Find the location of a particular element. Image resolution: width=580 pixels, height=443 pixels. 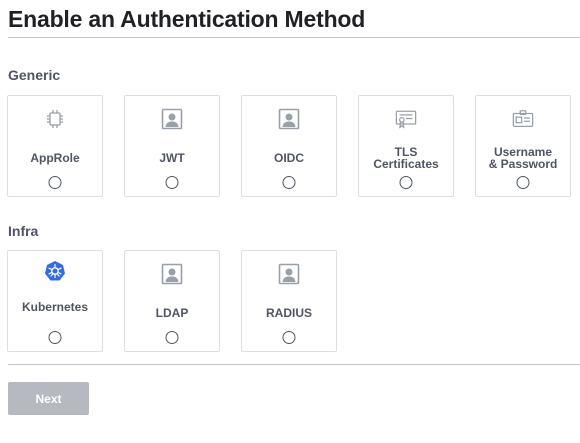

method-radio-oidc is located at coordinates (289, 182).